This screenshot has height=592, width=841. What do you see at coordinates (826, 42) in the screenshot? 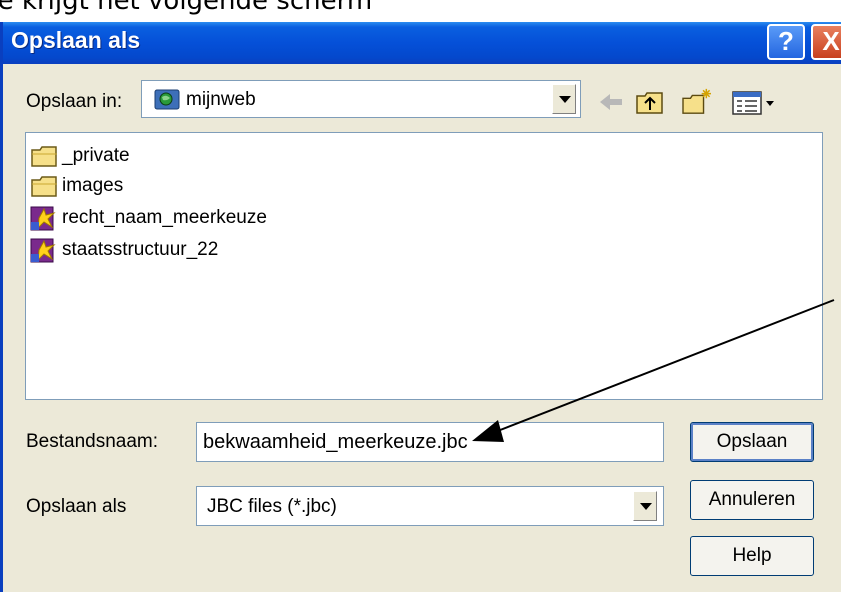
I see `close-button: X` at bounding box center [826, 42].